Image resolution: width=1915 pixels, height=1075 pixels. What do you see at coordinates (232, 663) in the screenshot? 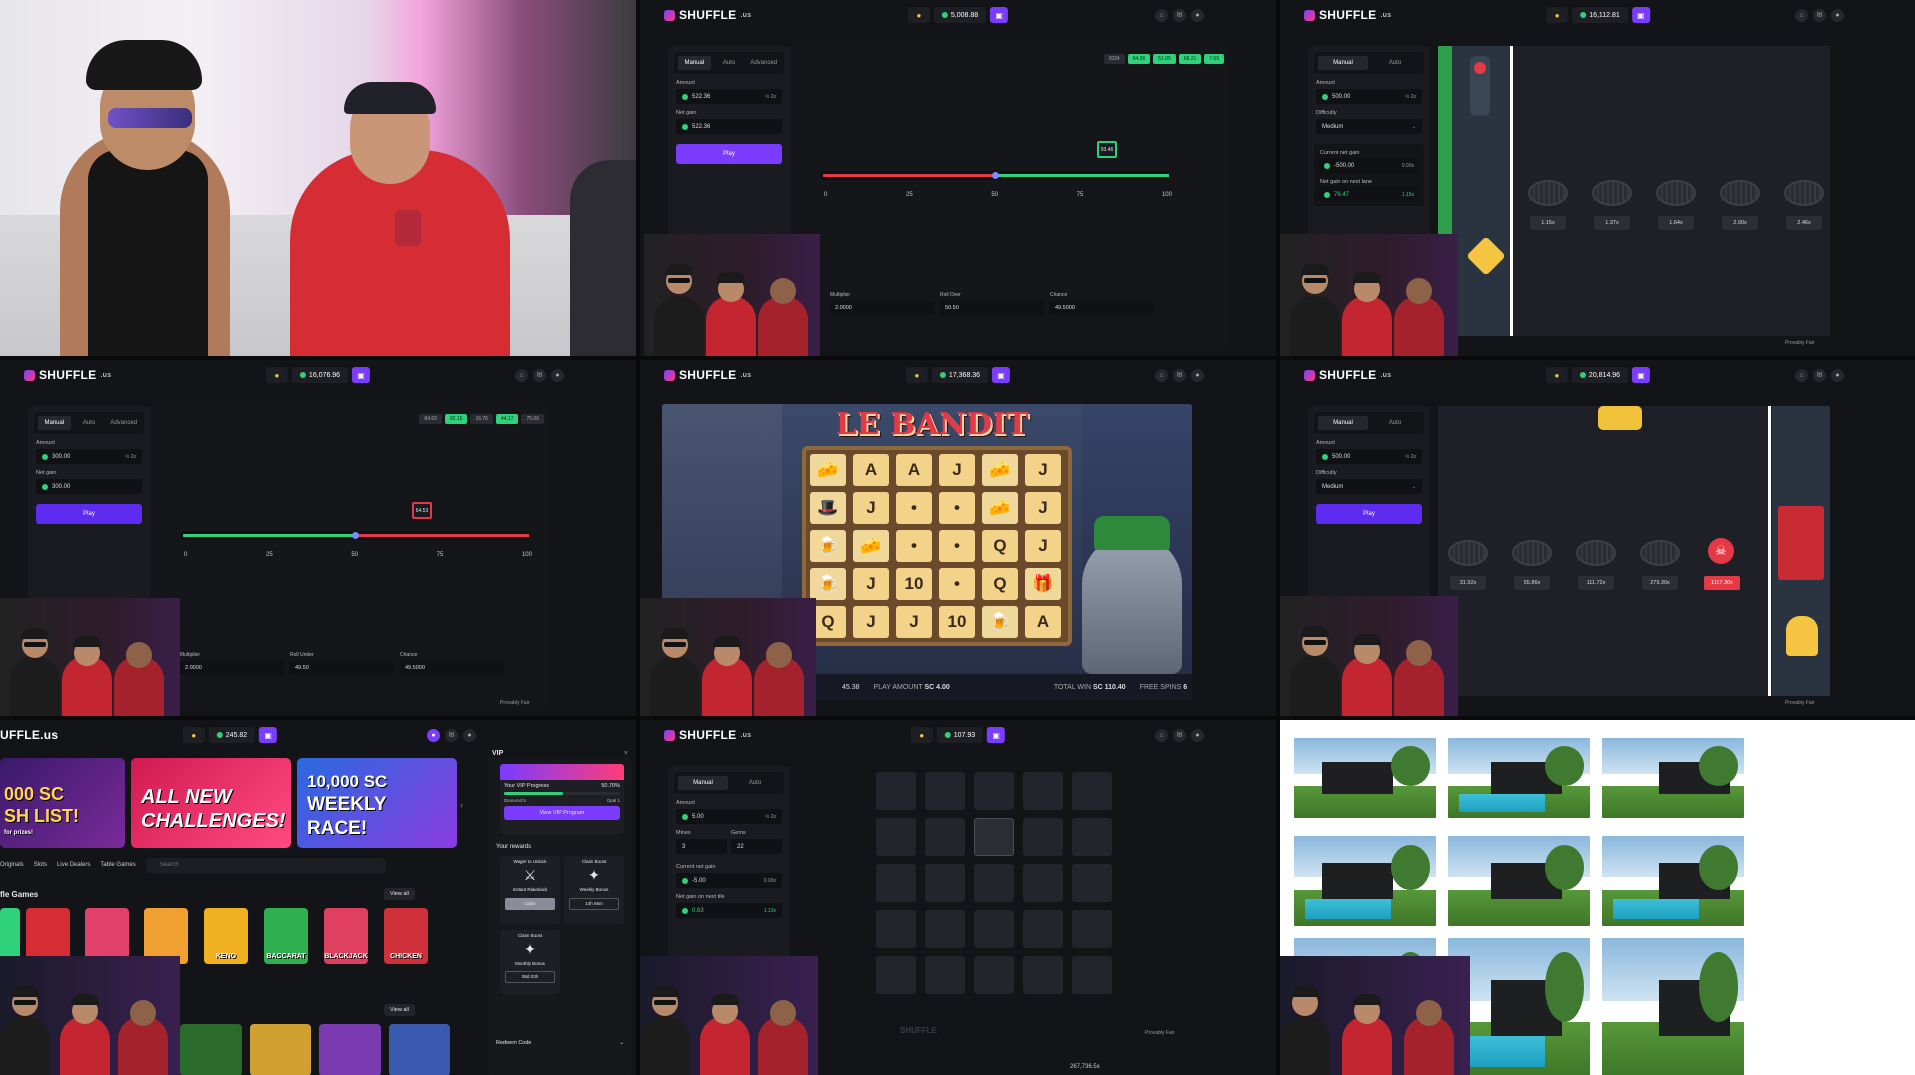
I see `multiplier-field: Multiplier 2.0000` at bounding box center [232, 663].